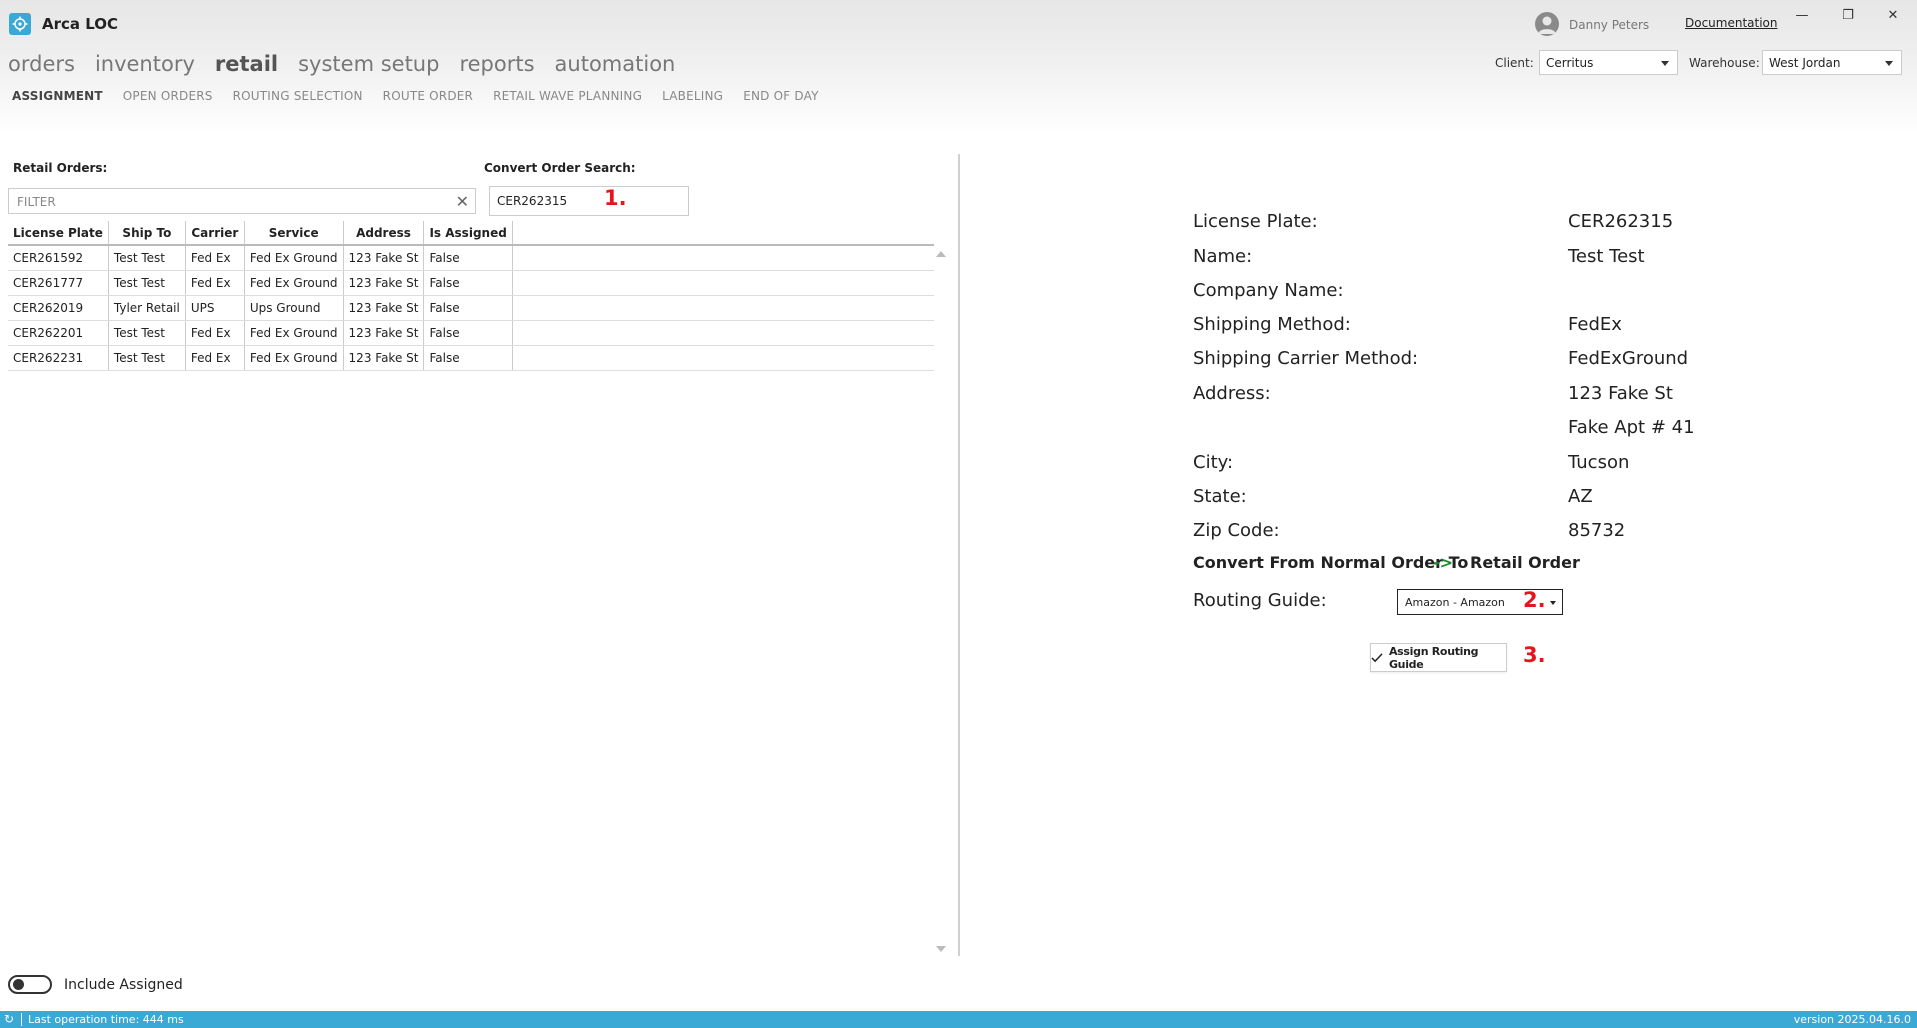  Describe the element at coordinates (723, 233) in the screenshot. I see `column-header-filler` at that location.